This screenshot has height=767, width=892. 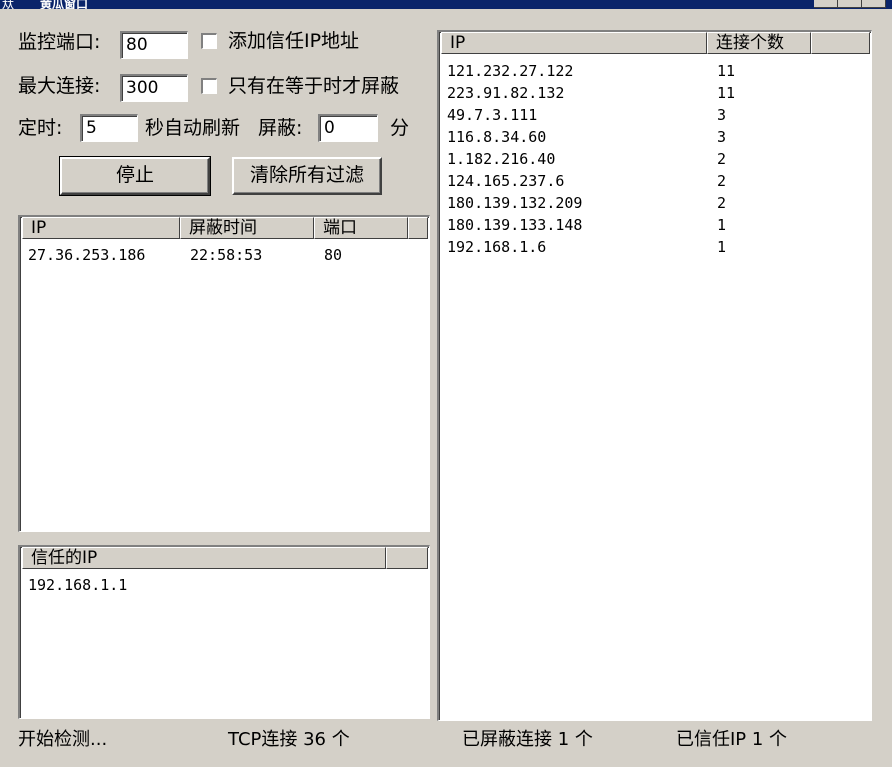 What do you see at coordinates (506, 93) in the screenshot?
I see `conn-ip-cell: 223.91.82.132` at bounding box center [506, 93].